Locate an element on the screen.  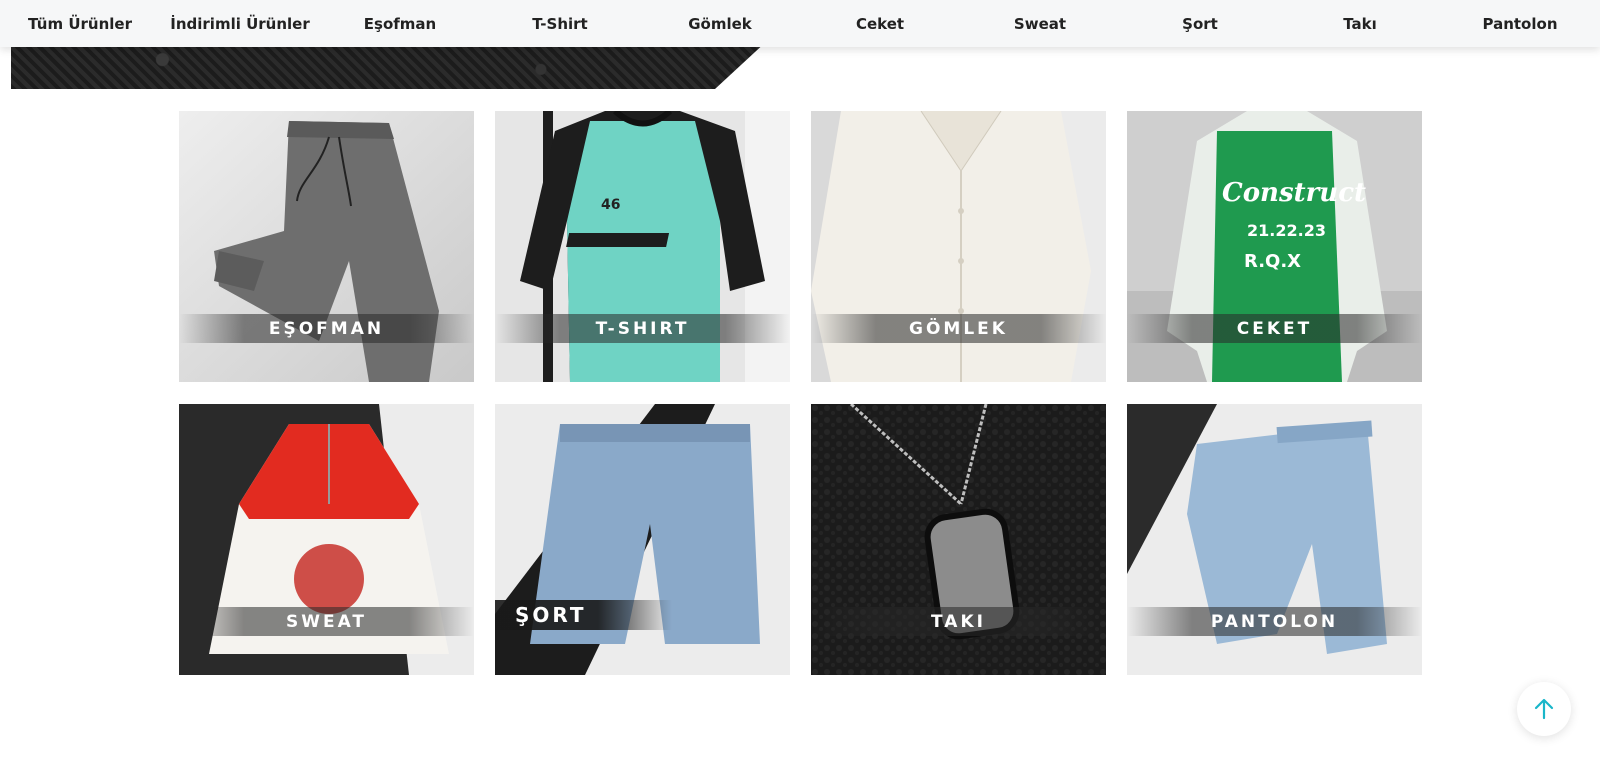
svg-text: 21.22.23 is located at coordinates (1286, 230).